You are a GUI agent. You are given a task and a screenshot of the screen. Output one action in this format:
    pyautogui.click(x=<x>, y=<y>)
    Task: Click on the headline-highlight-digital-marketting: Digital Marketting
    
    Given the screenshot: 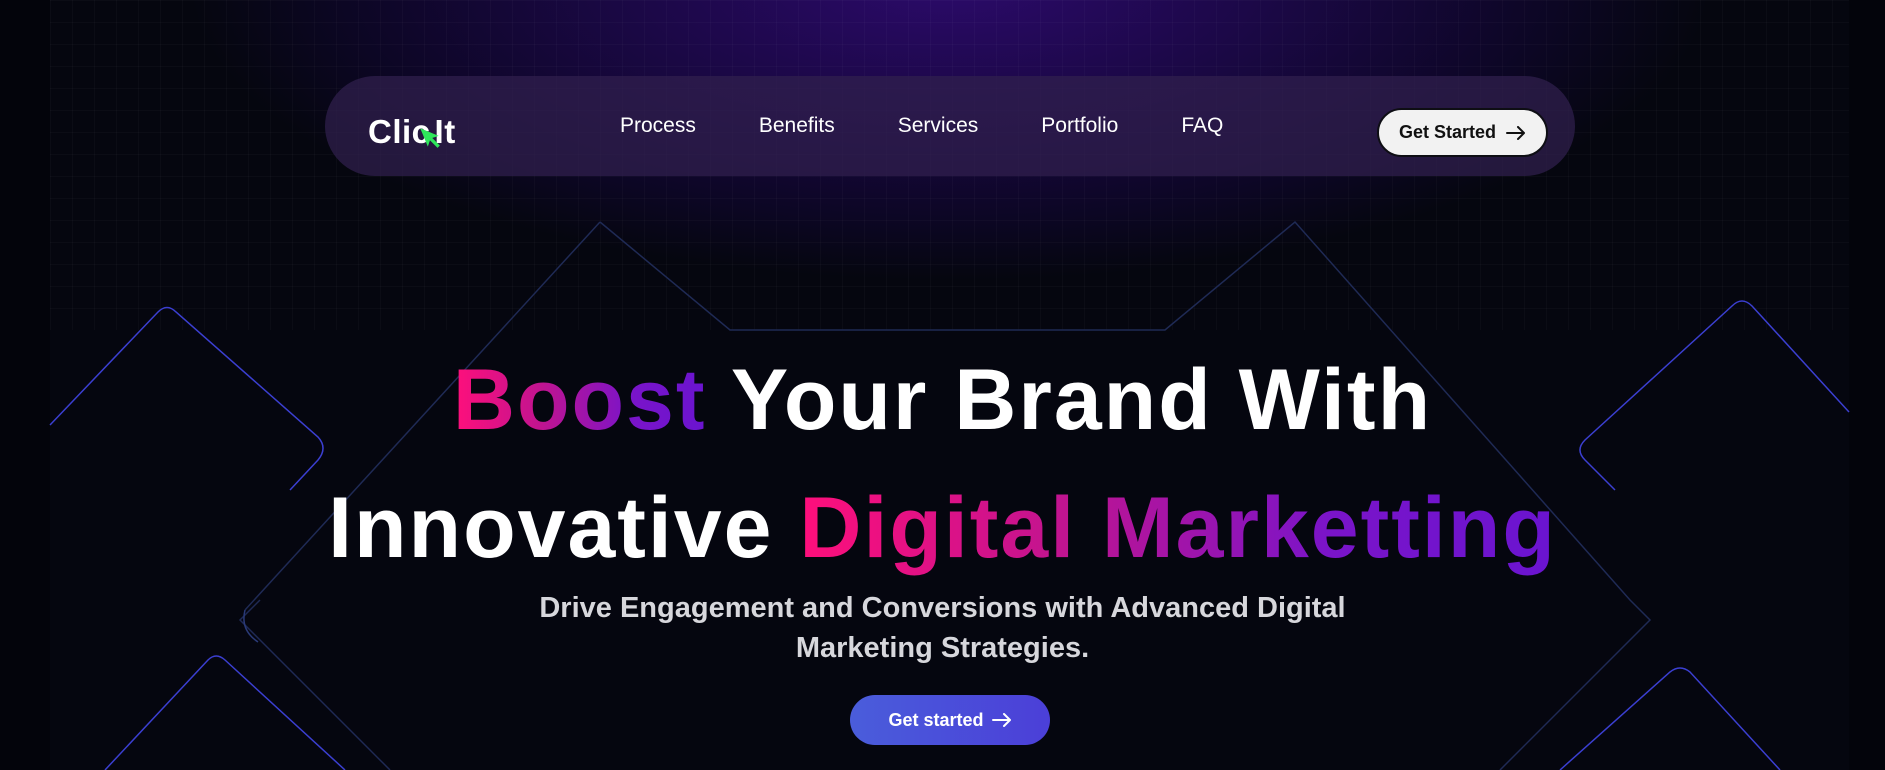 What is the action you would take?
    pyautogui.click(x=1178, y=528)
    